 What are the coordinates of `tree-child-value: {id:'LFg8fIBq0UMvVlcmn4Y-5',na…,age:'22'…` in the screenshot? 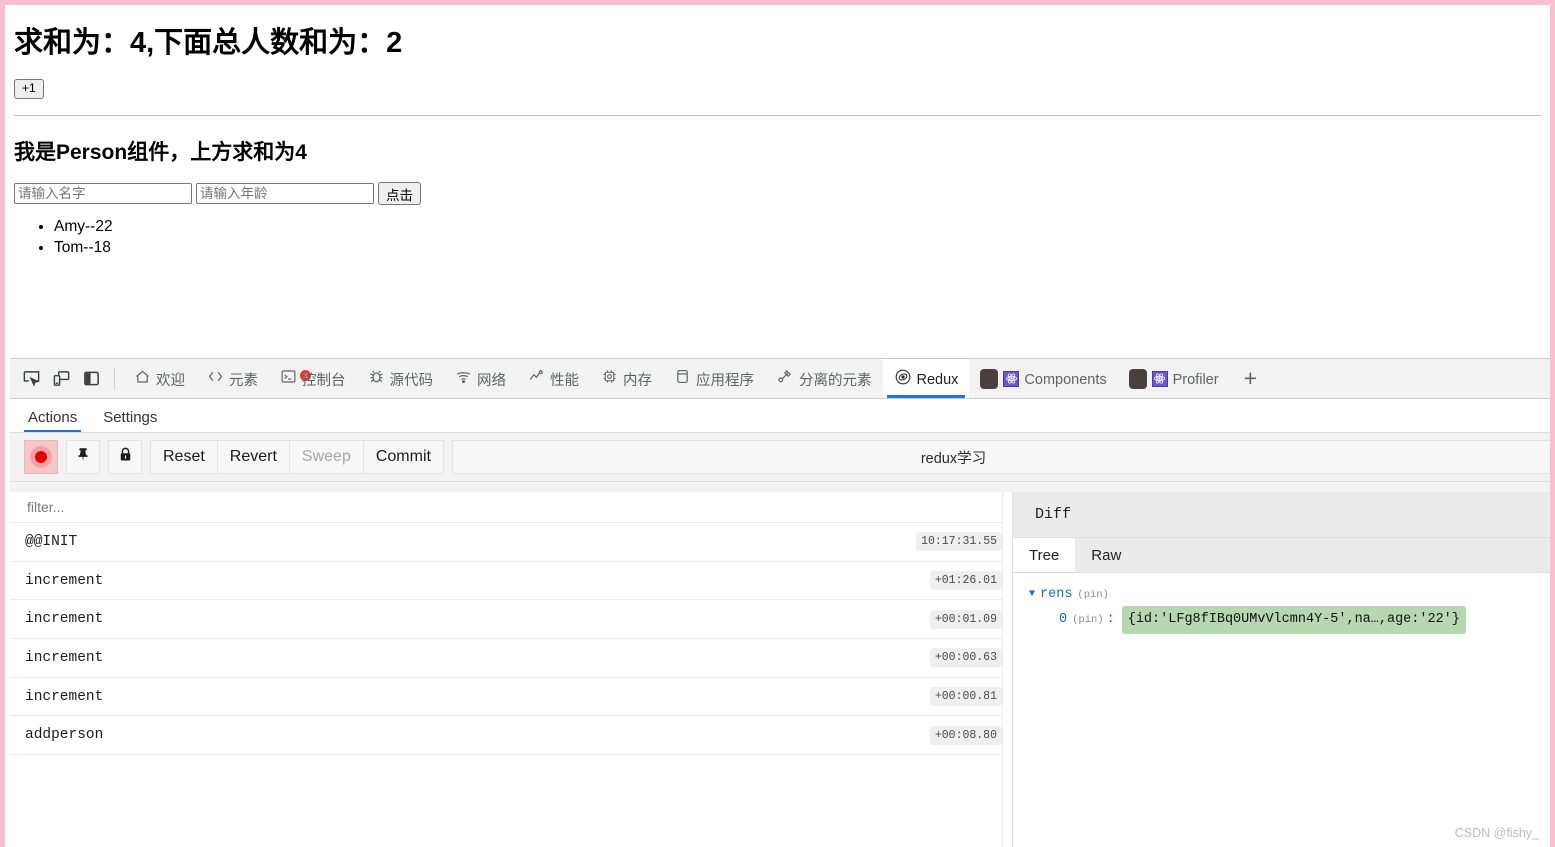 It's located at (1293, 620).